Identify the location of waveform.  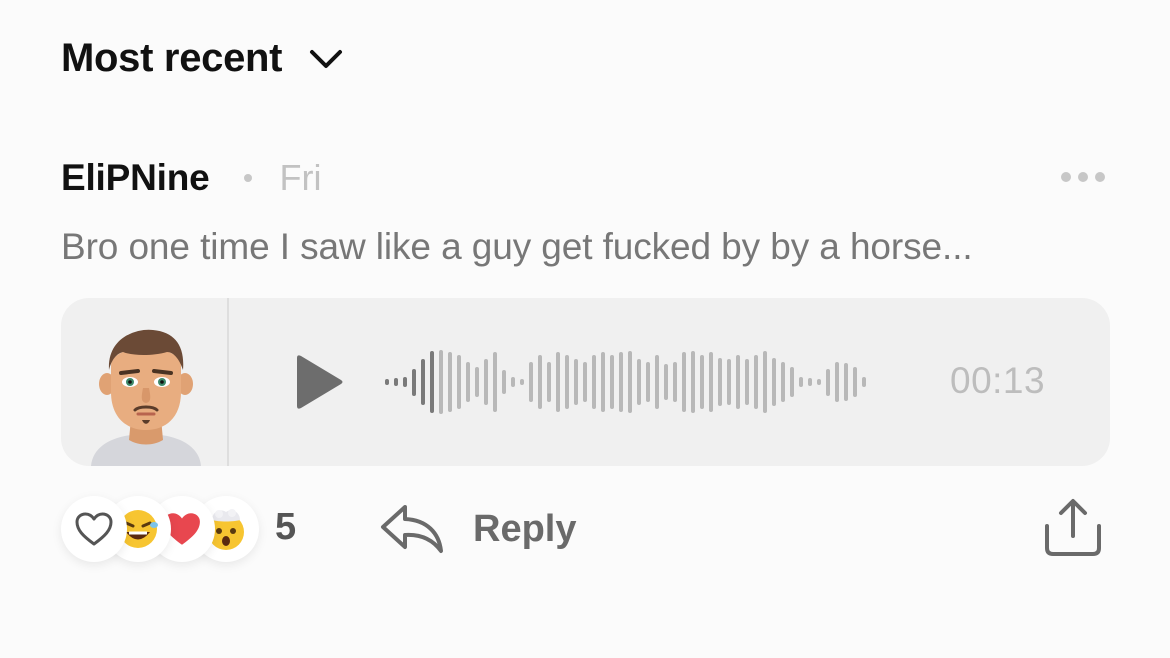
(650, 382).